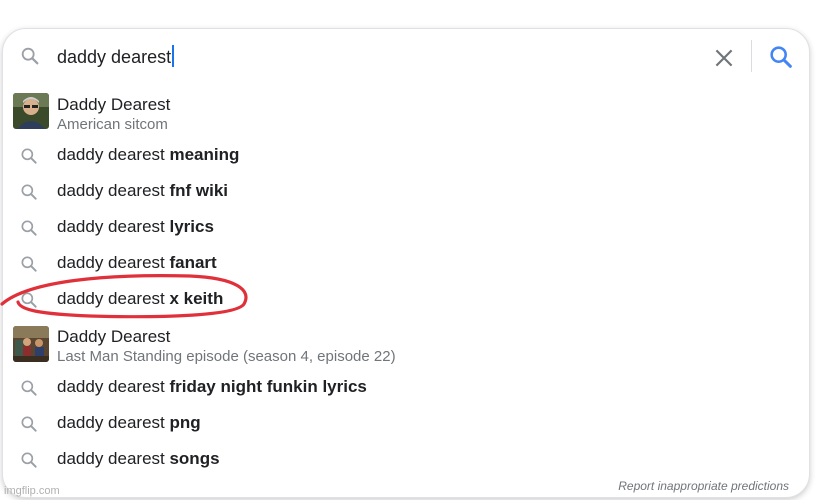 Image resolution: width=816 pixels, height=500 pixels. I want to click on suggestion-text: daddy dearest x keith, so click(140, 299).